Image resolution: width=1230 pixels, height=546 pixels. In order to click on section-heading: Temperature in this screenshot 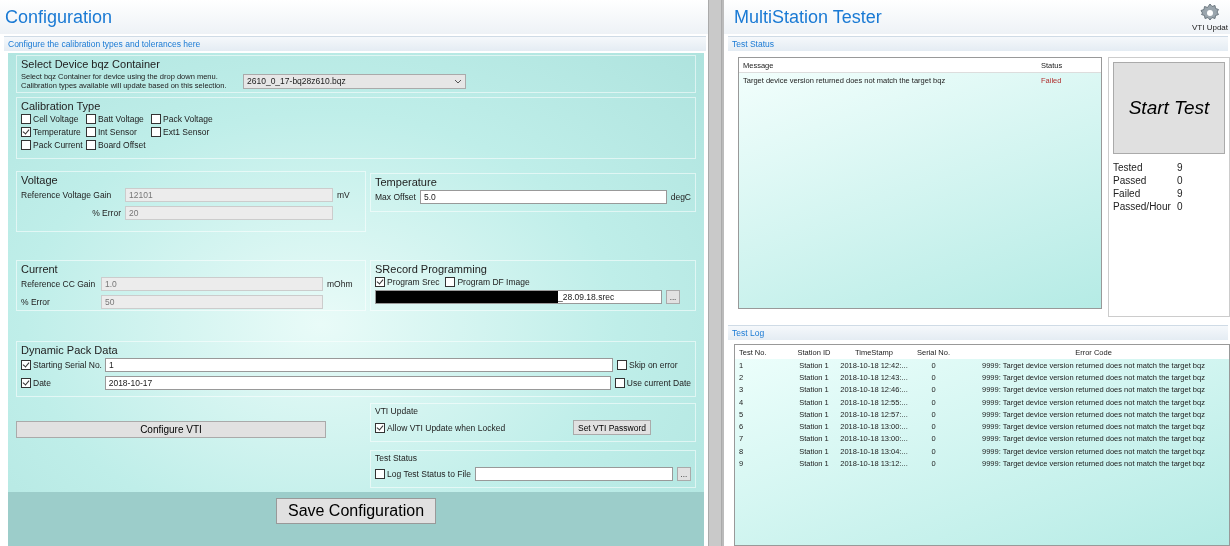, I will do `click(406, 182)`.